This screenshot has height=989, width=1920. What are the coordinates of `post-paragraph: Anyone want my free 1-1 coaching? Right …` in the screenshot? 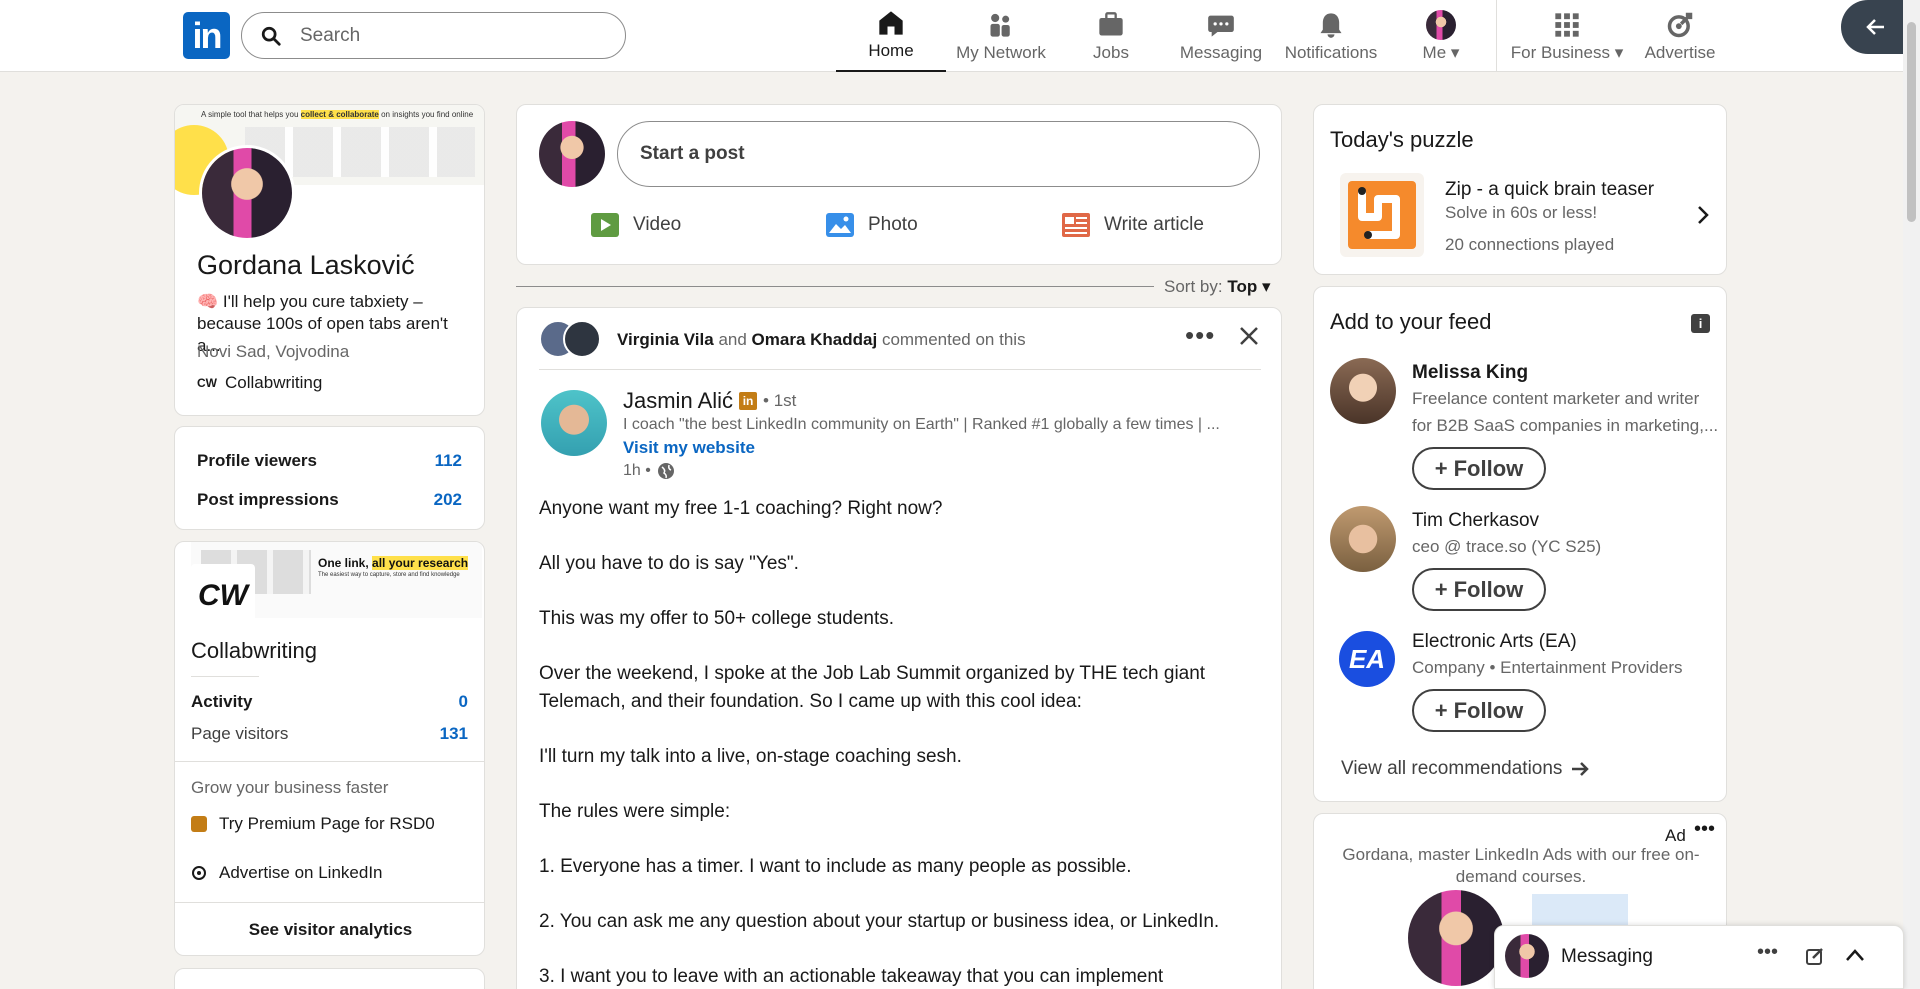 It's located at (741, 508).